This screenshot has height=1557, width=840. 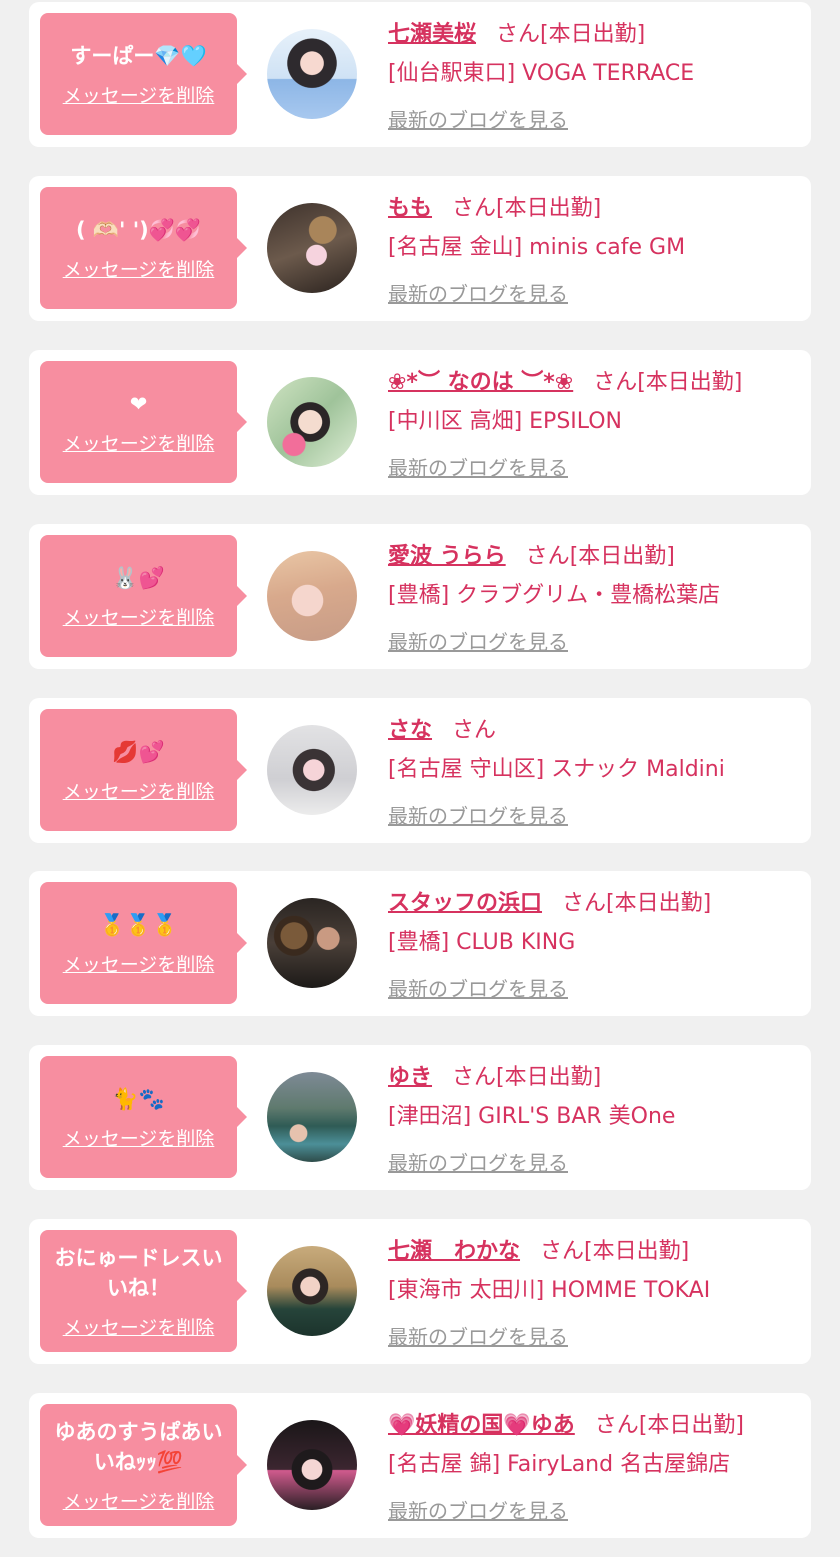 I want to click on shop-label: [仙台駅東口] VOGA TERRACE, so click(x=541, y=73).